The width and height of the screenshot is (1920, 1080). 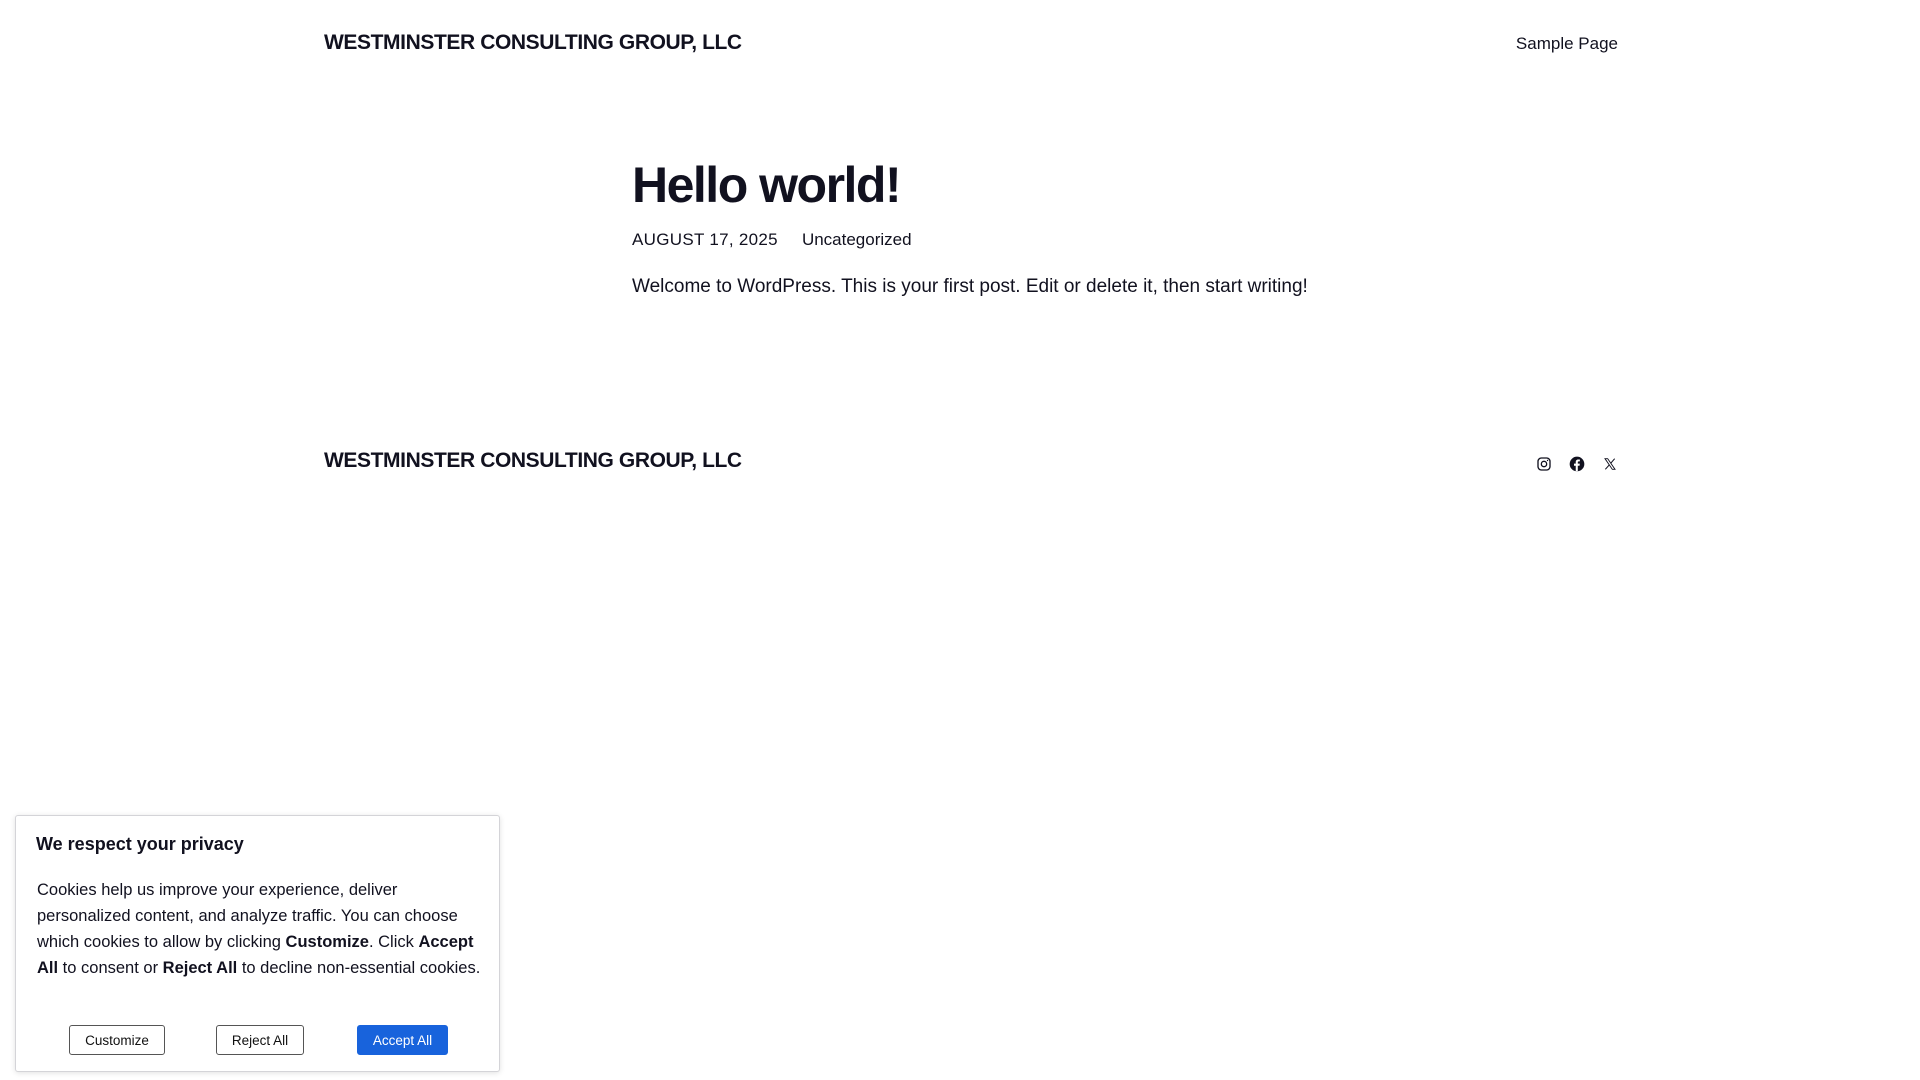 What do you see at coordinates (705, 239) in the screenshot?
I see `post-date: AUGUST 17, 2025` at bounding box center [705, 239].